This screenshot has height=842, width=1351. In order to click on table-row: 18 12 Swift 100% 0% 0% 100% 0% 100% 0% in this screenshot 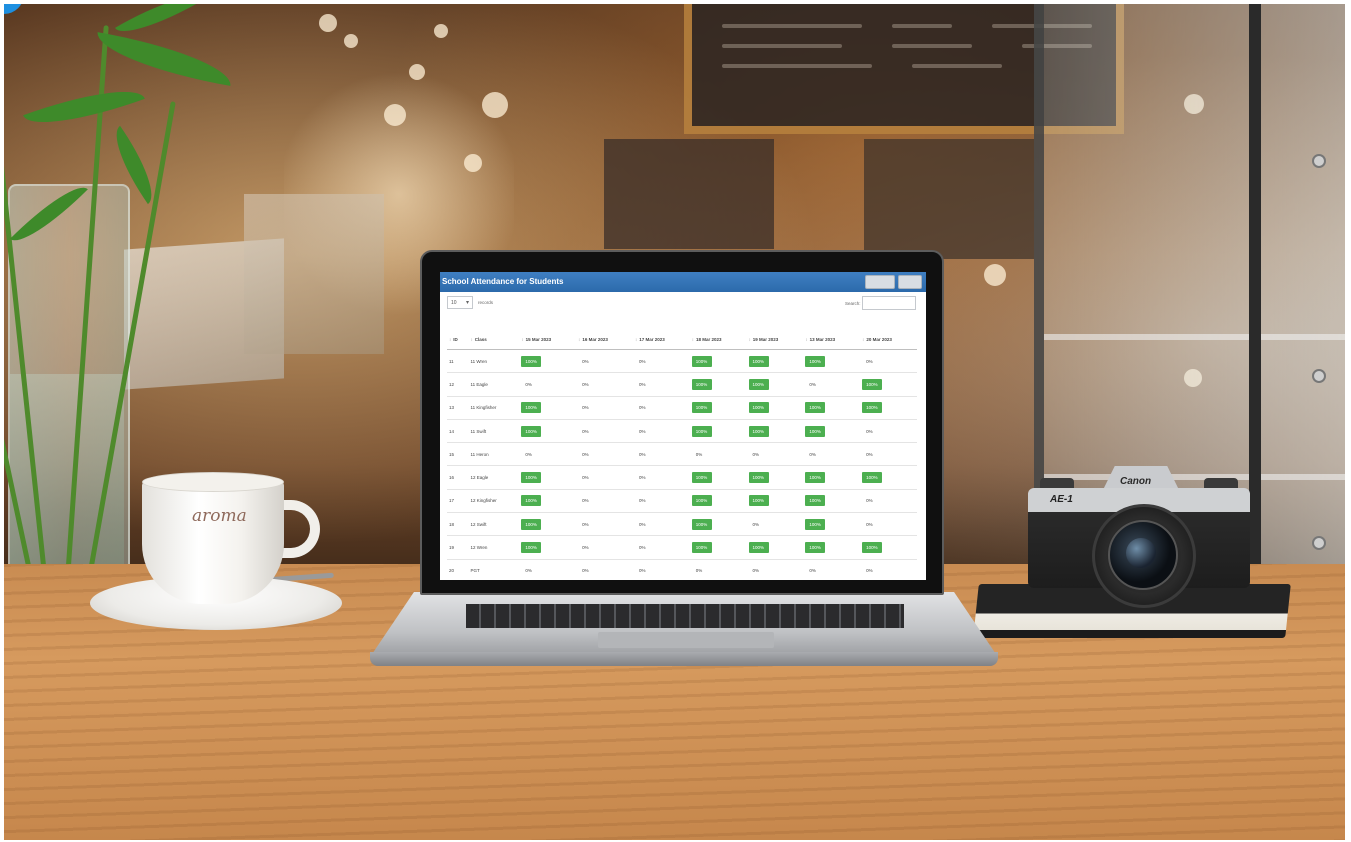, I will do `click(682, 524)`.